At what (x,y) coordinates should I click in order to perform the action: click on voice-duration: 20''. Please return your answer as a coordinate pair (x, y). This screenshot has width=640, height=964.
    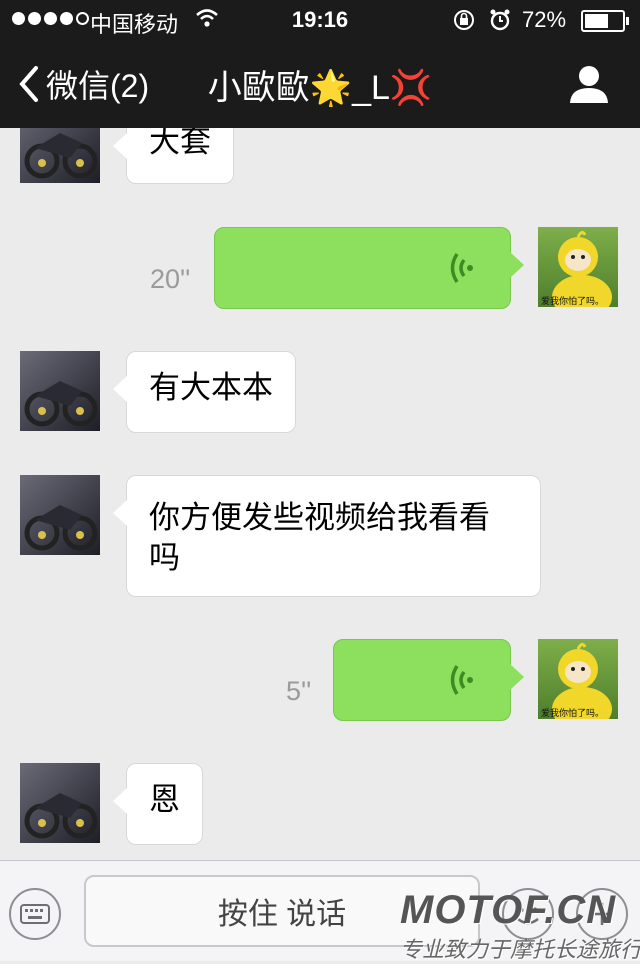
    Looking at the image, I should click on (170, 279).